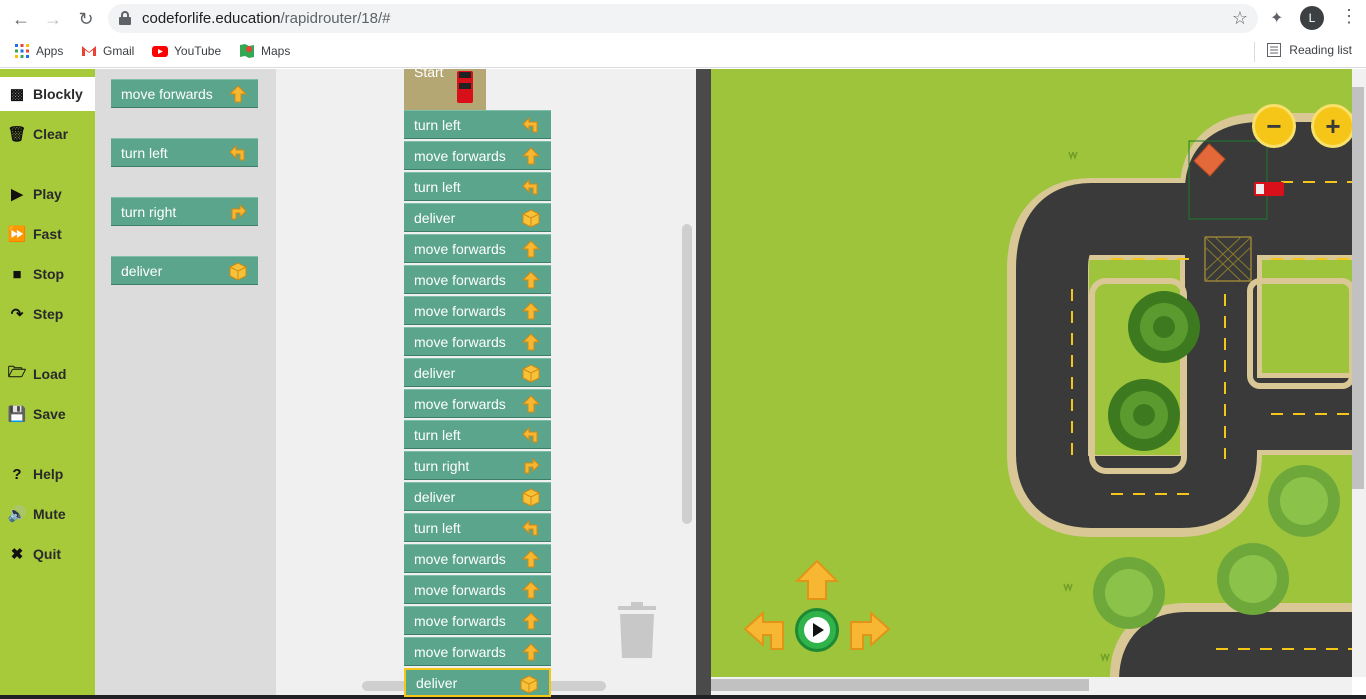 The width and height of the screenshot is (1366, 699). Describe the element at coordinates (47, 134) in the screenshot. I see `sidebar-item-clear: 🗑 Clear` at that location.